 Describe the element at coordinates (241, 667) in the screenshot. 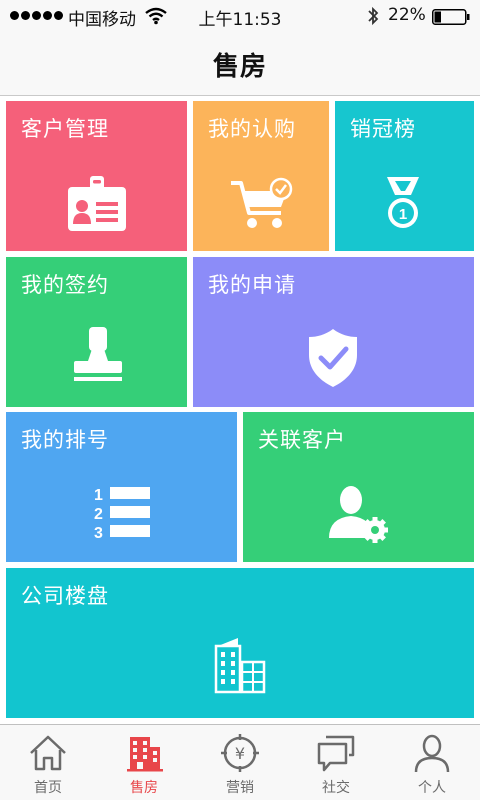

I see `buildings-icon` at that location.